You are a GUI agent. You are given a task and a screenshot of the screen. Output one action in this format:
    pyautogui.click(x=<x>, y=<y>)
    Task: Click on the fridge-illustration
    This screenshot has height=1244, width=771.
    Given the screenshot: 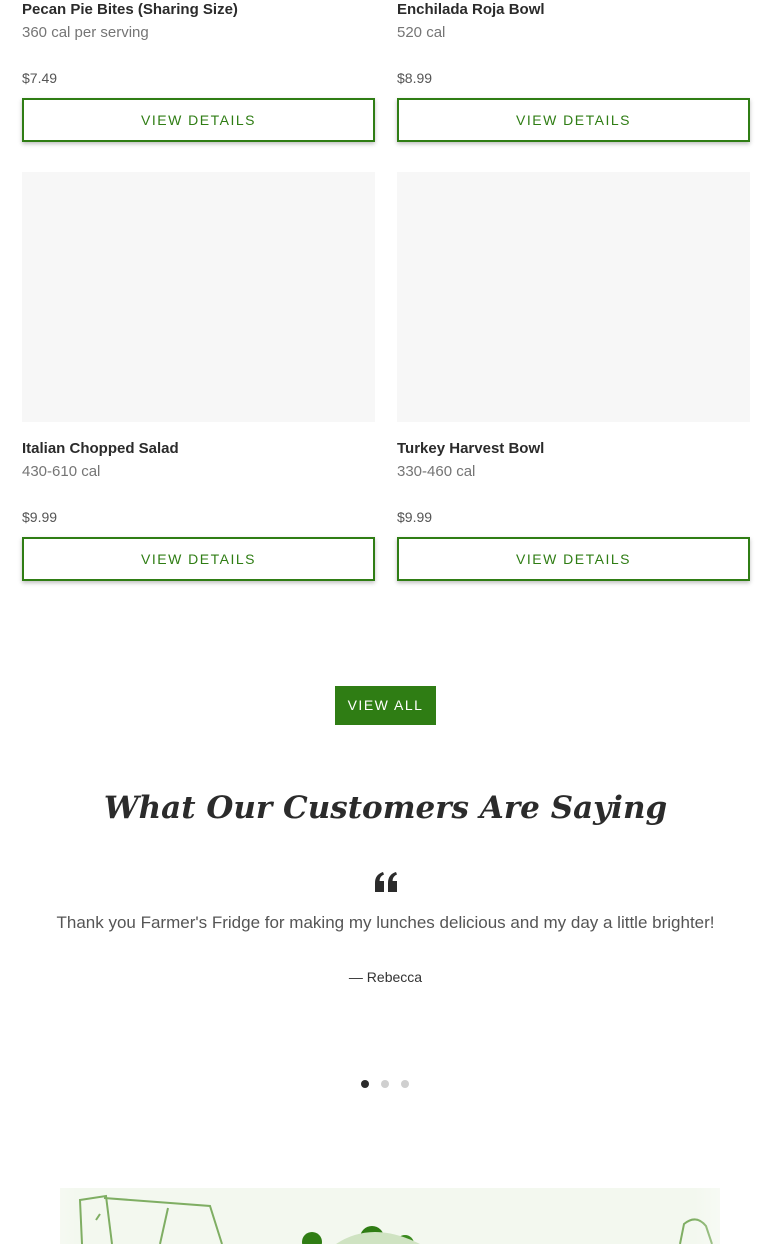 What is the action you would take?
    pyautogui.click(x=385, y=1212)
    